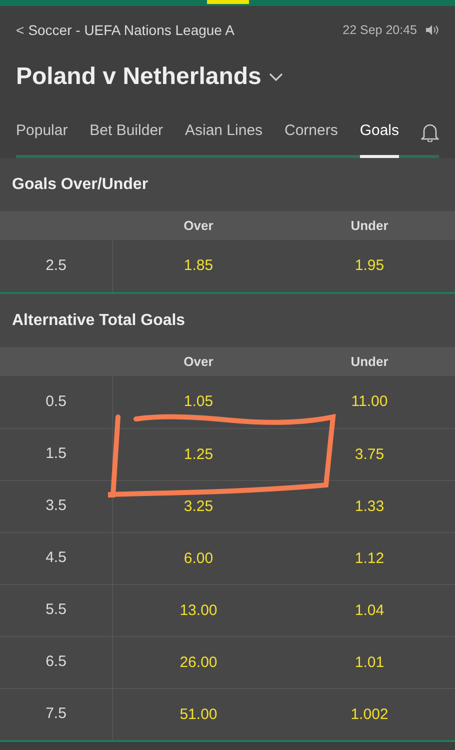  What do you see at coordinates (227, 184) in the screenshot?
I see `market-title: Goals Over/Under` at bounding box center [227, 184].